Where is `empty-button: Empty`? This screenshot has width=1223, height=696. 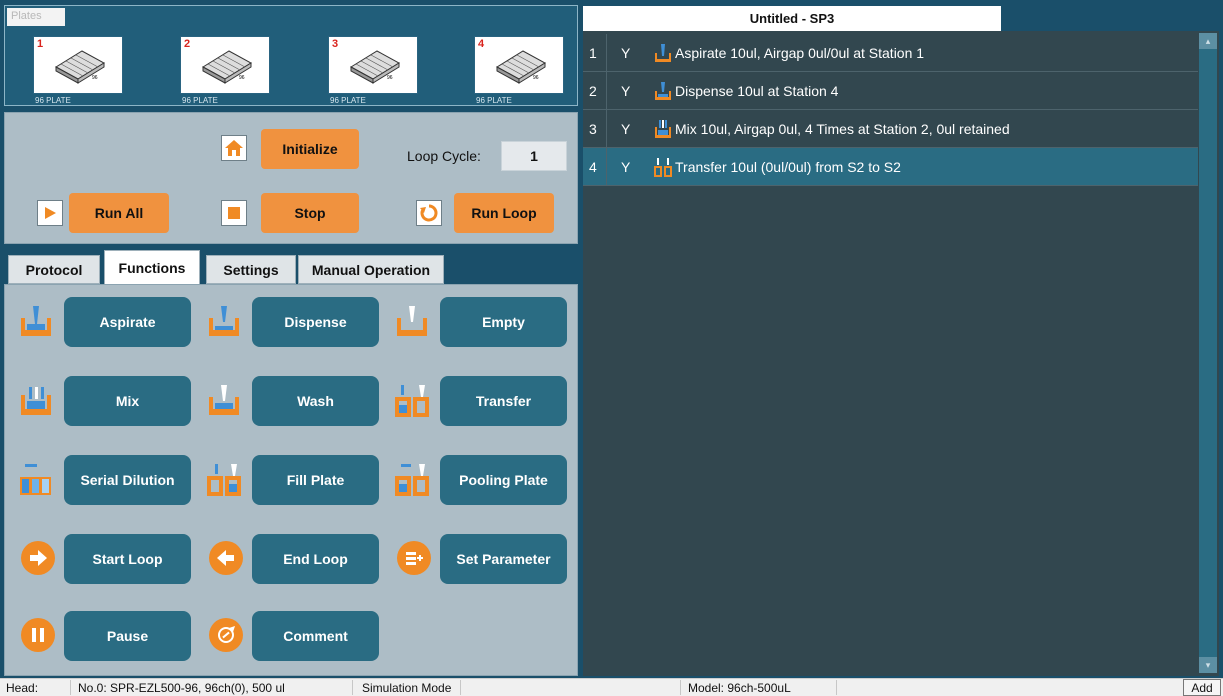 empty-button: Empty is located at coordinates (503, 322).